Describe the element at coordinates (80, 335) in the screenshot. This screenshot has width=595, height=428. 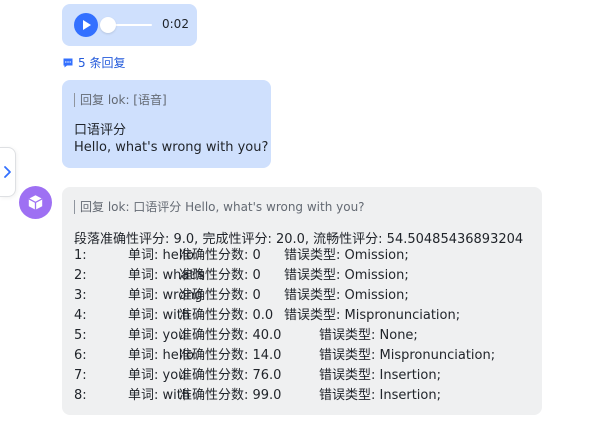
I see `row-index: 5:` at that location.